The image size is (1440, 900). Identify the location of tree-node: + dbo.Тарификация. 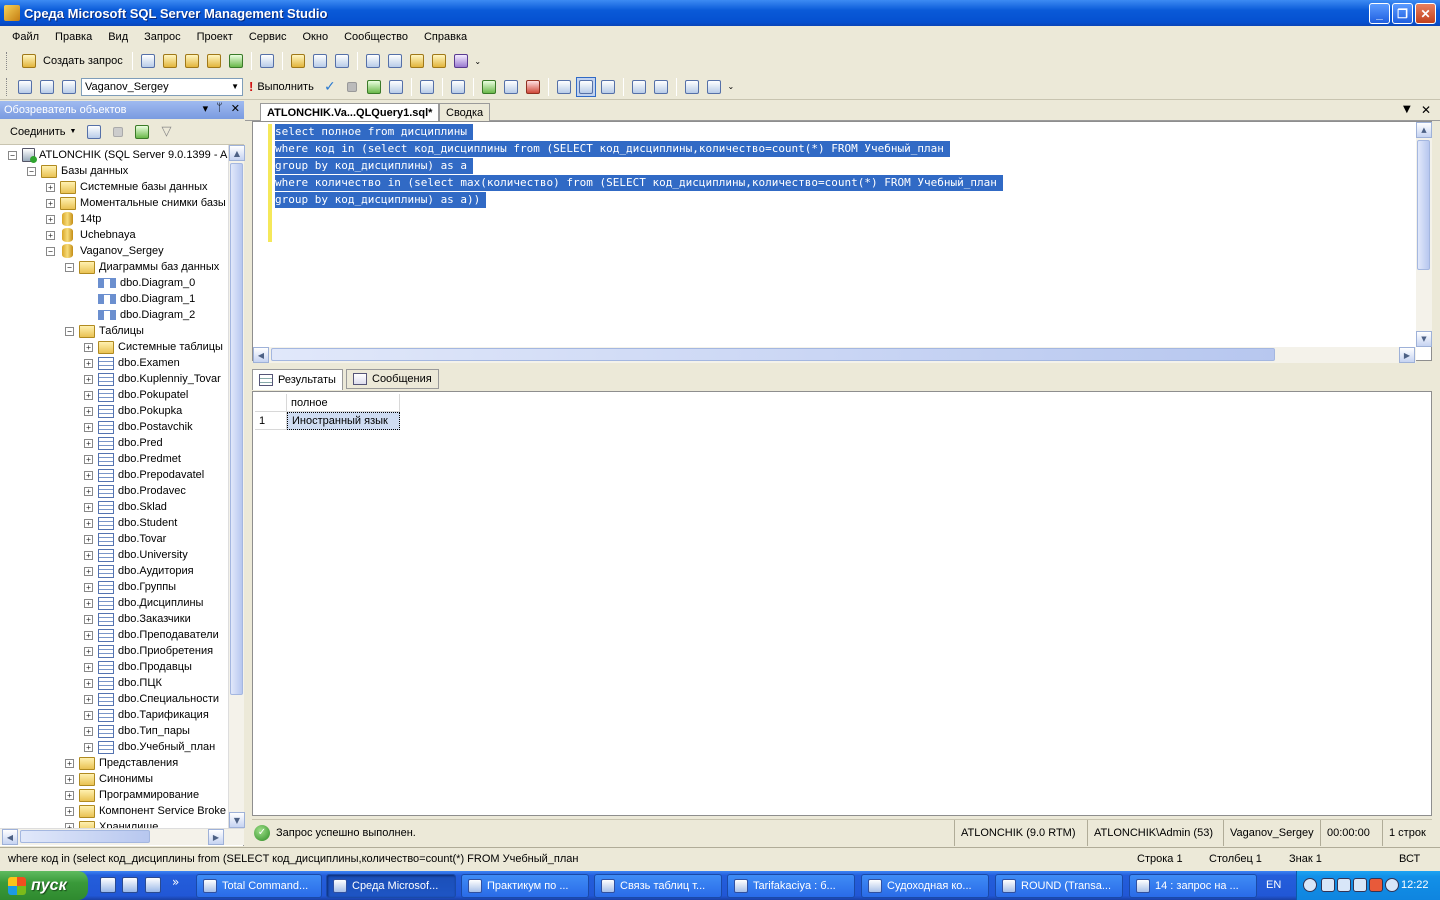
(146, 715).